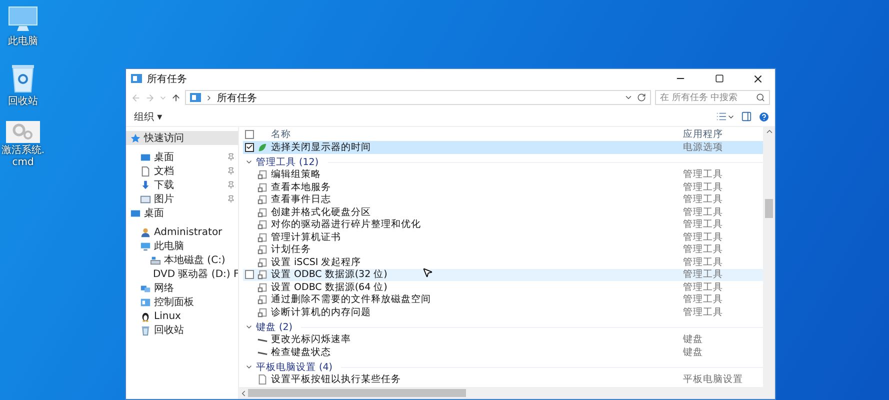 This screenshot has height=400, width=889. Describe the element at coordinates (237, 98) in the screenshot. I see `address-path: 所有任务` at that location.